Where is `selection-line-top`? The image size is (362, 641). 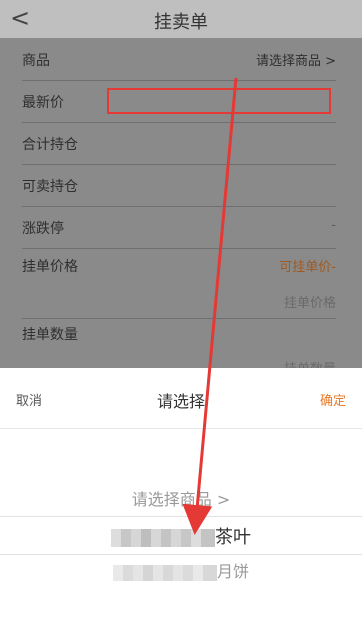 selection-line-top is located at coordinates (181, 516).